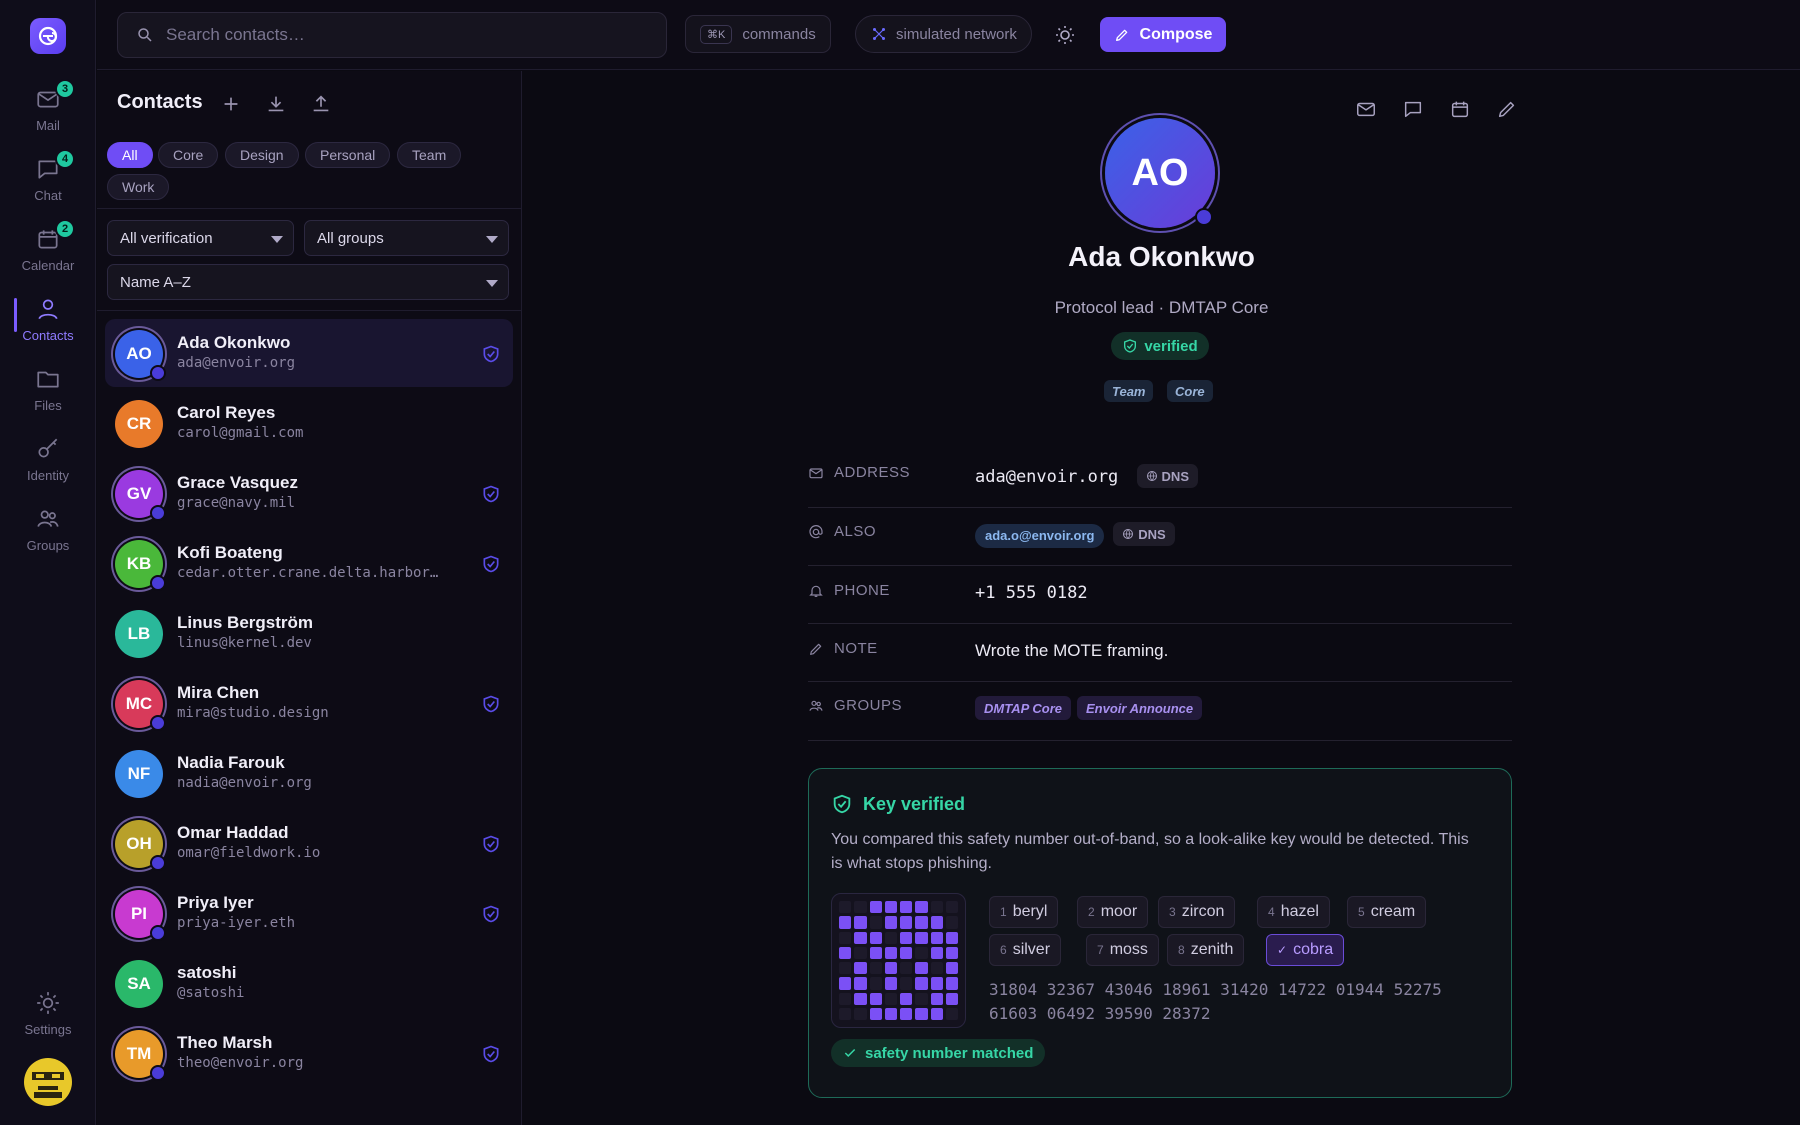 The height and width of the screenshot is (1125, 1800). Describe the element at coordinates (943, 34) in the screenshot. I see `network-indicator: simulated network` at that location.